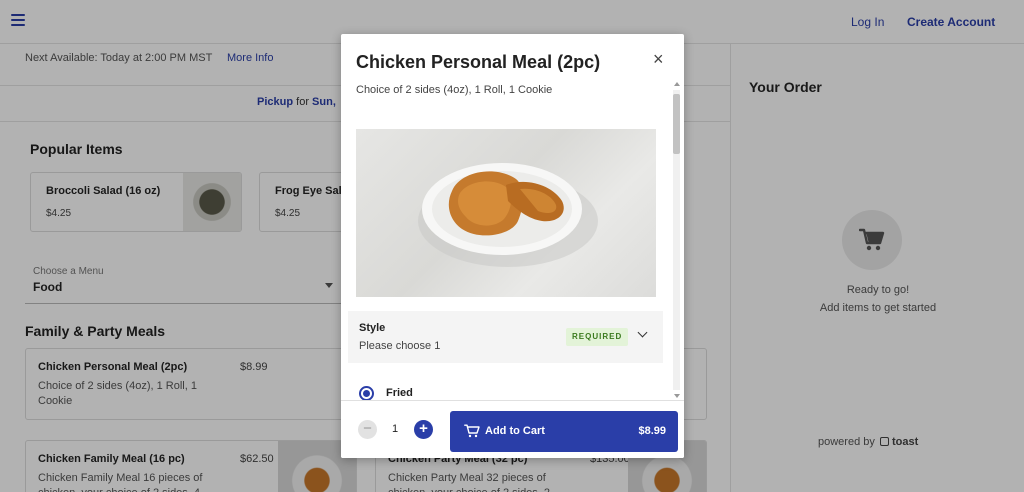  Describe the element at coordinates (400, 346) in the screenshot. I see `style-subtitle: Please choose 1` at that location.